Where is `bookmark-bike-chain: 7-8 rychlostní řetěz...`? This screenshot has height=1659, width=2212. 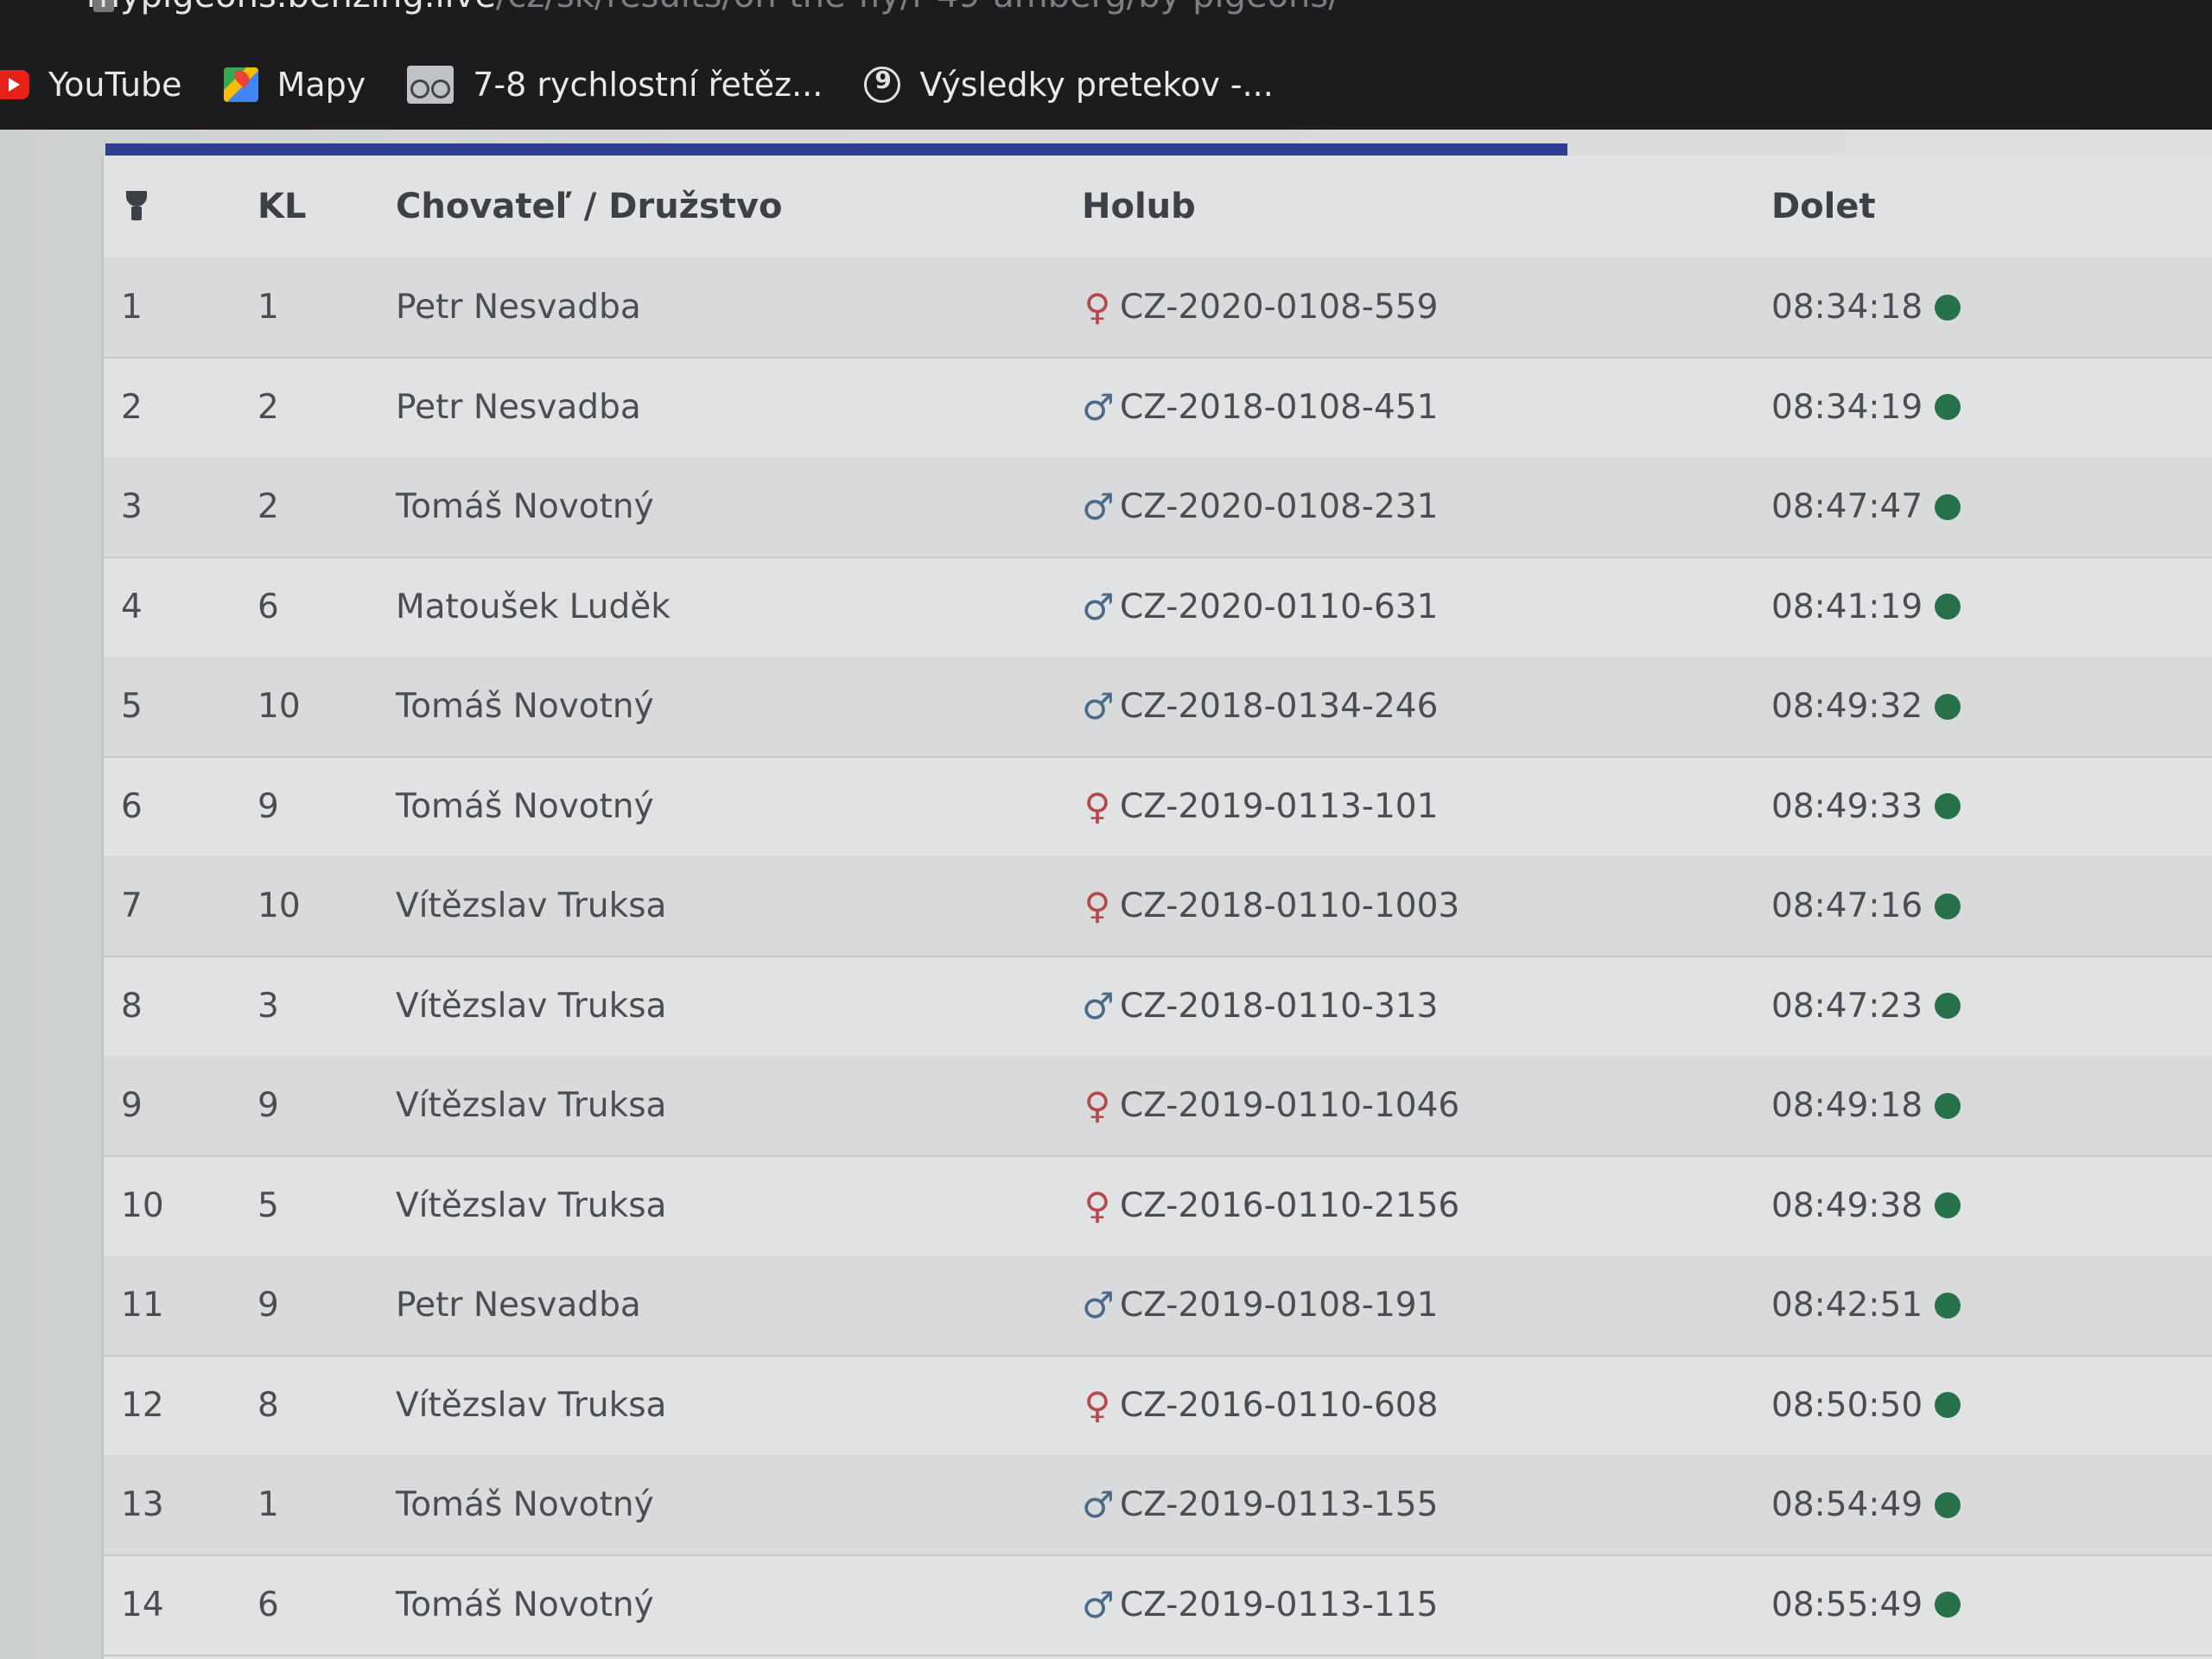
bookmark-bike-chain: 7-8 rychlostní řetěz... is located at coordinates (615, 85).